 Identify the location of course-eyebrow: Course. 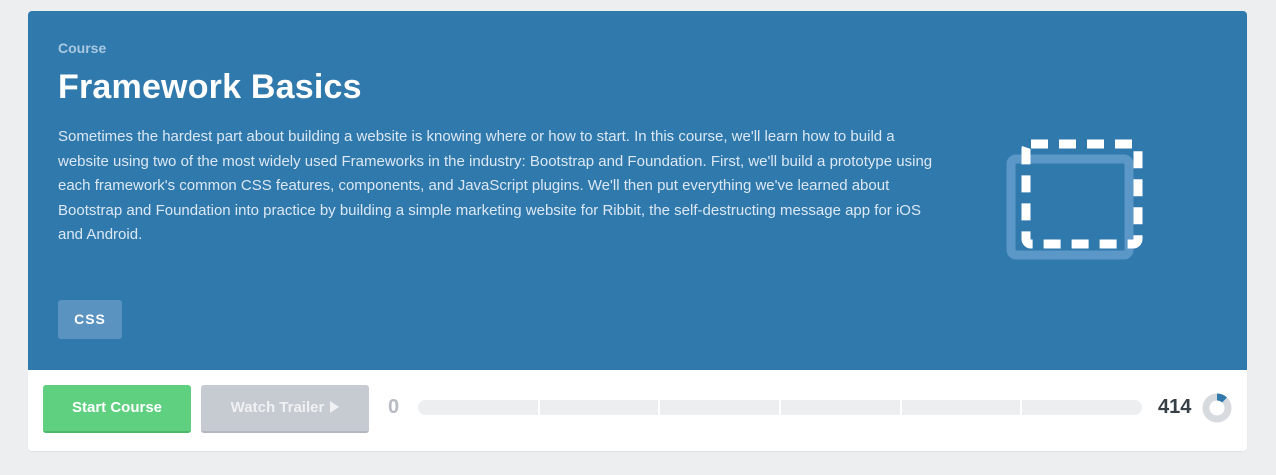
(82, 48).